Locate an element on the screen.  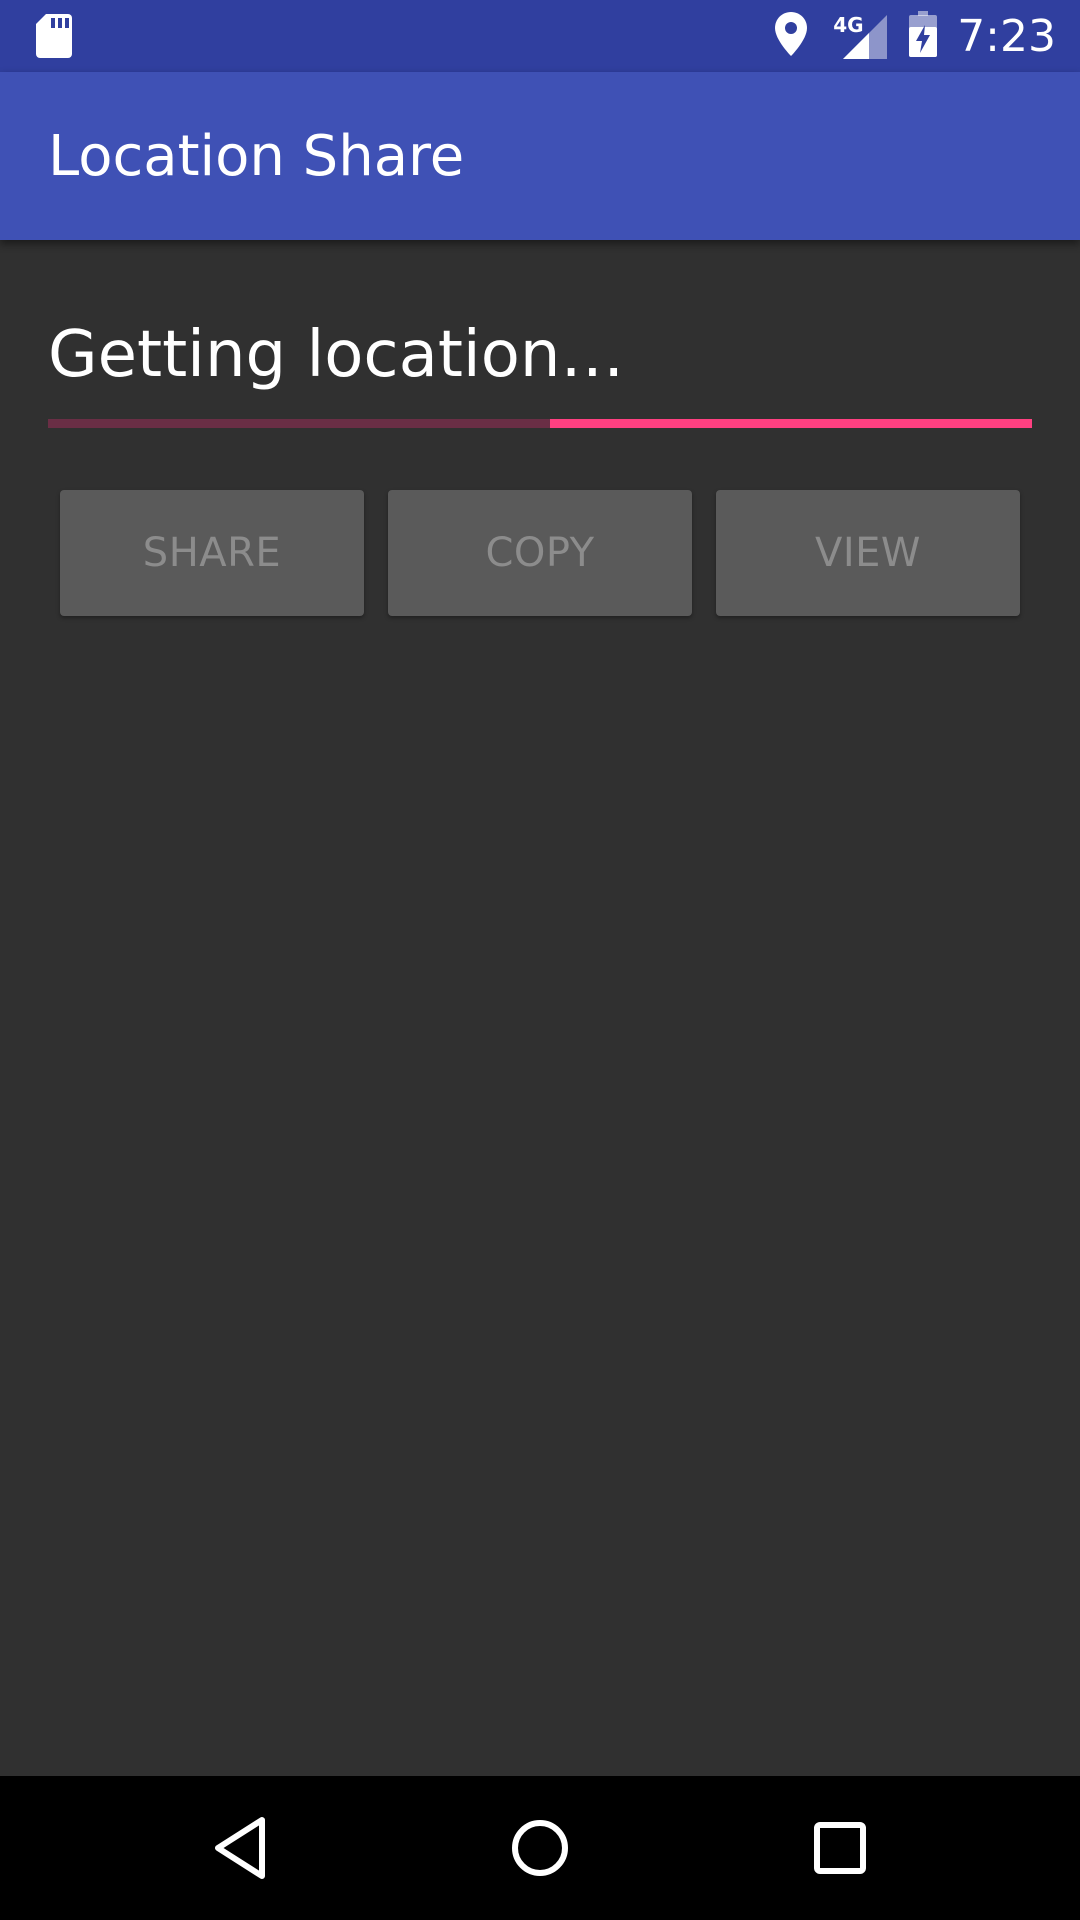
view-button: VIEW is located at coordinates (868, 553).